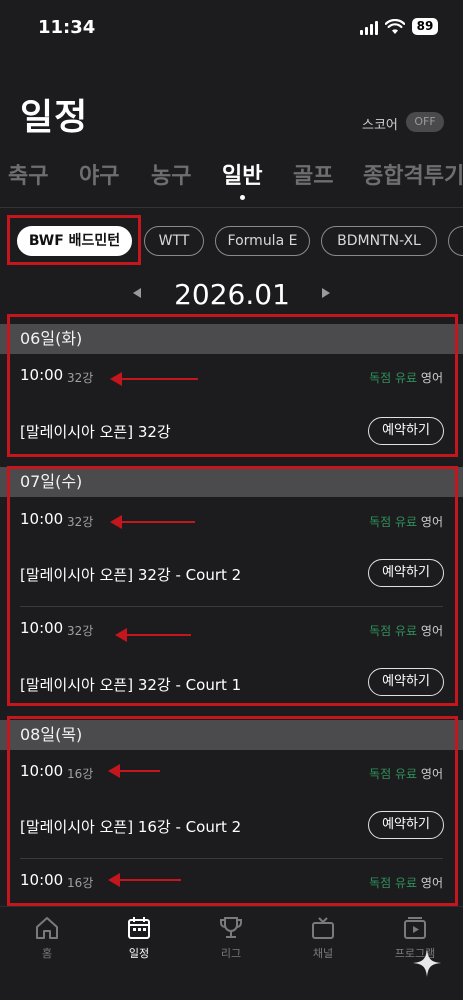 This screenshot has height=1000, width=463. I want to click on tab-mma: 종합격투기, so click(413, 174).